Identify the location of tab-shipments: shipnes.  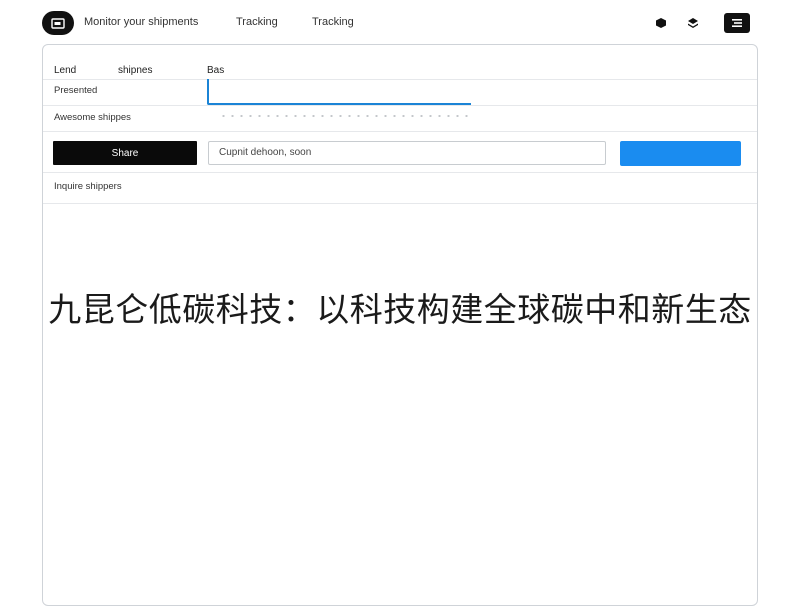
(135, 70).